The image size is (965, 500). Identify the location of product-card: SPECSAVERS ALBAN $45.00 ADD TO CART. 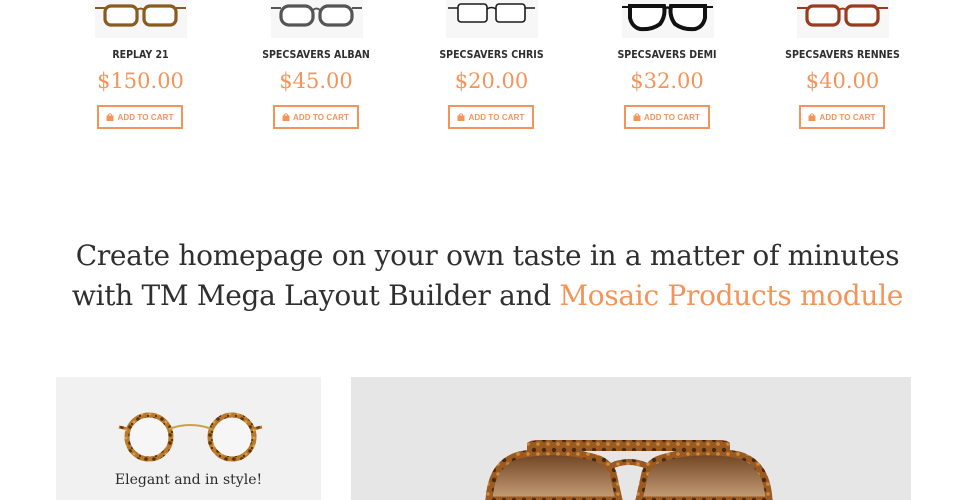
(316, 70).